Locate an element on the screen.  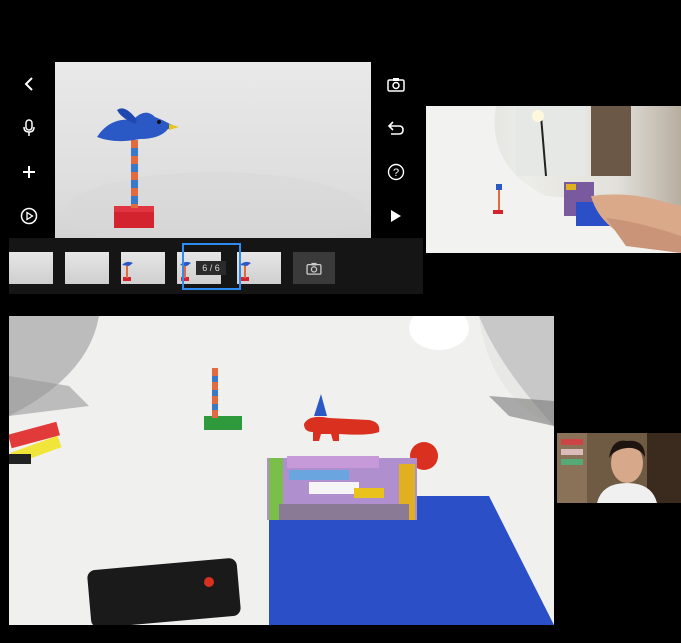
undo-icon is located at coordinates (395, 128).